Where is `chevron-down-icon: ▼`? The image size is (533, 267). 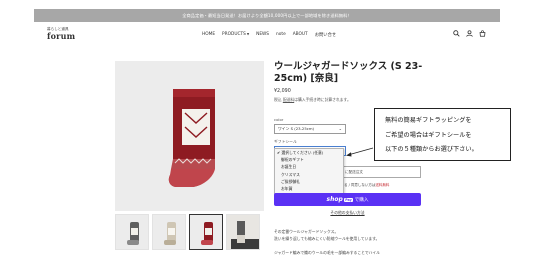 chevron-down-icon: ▼ is located at coordinates (248, 34).